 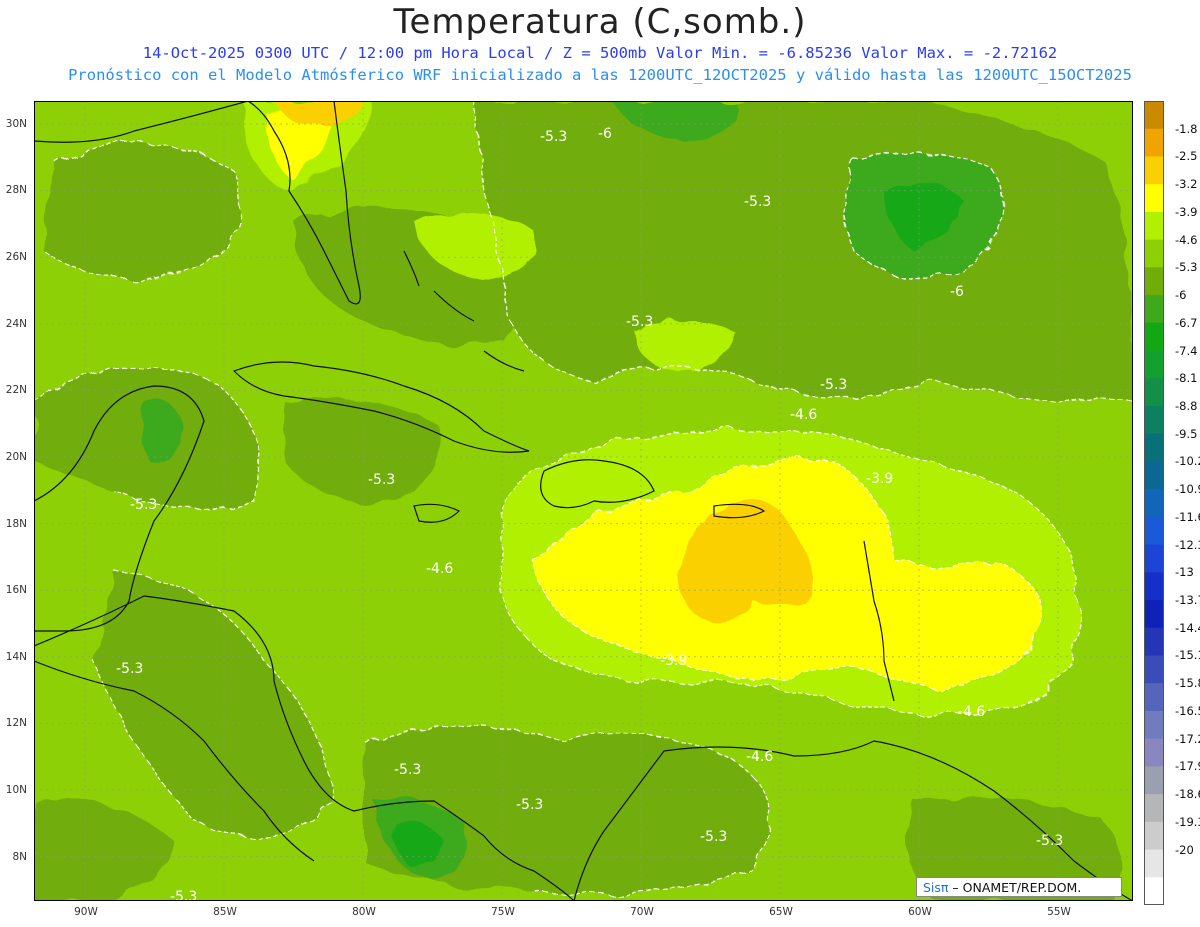 What do you see at coordinates (16, 457) in the screenshot?
I see `lat-label: 20N` at bounding box center [16, 457].